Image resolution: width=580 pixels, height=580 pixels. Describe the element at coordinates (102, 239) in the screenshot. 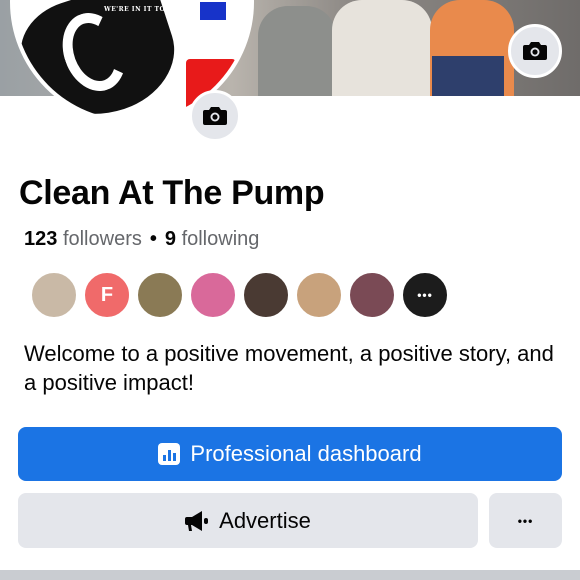

I see `followers-label: followers` at that location.